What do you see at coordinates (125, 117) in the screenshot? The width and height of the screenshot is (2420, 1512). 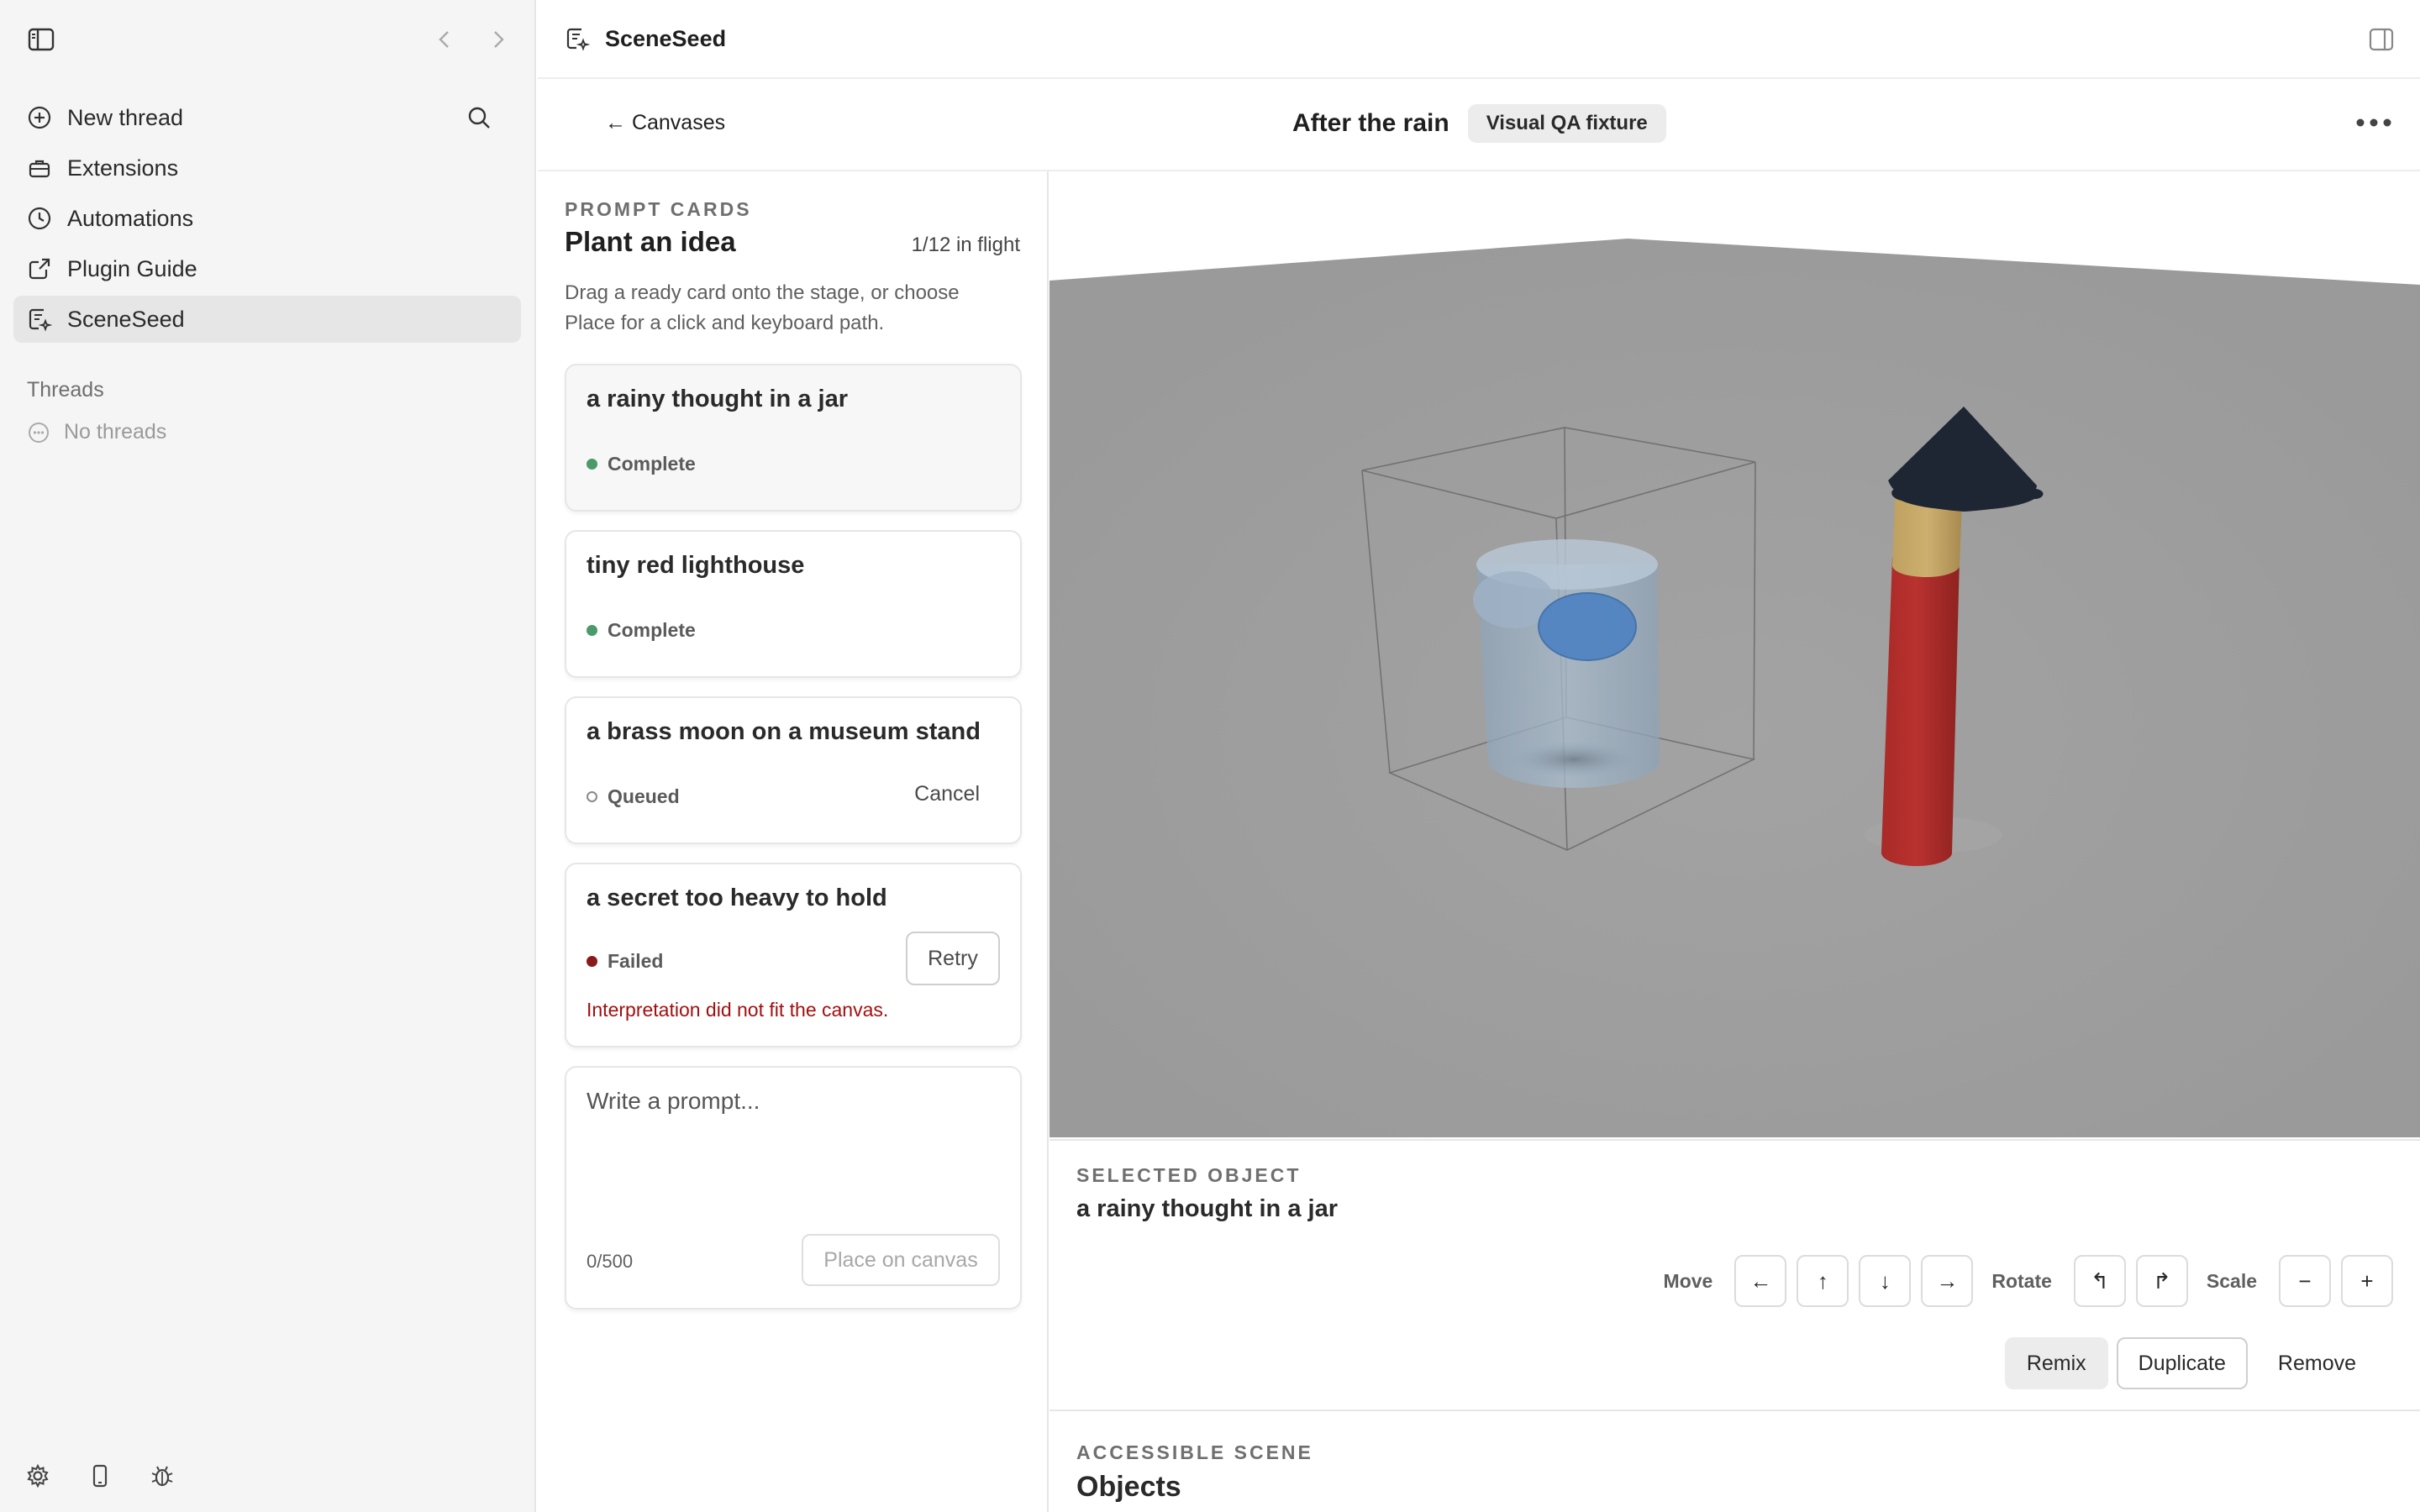 I see `sidebar-item-label: New thread` at bounding box center [125, 117].